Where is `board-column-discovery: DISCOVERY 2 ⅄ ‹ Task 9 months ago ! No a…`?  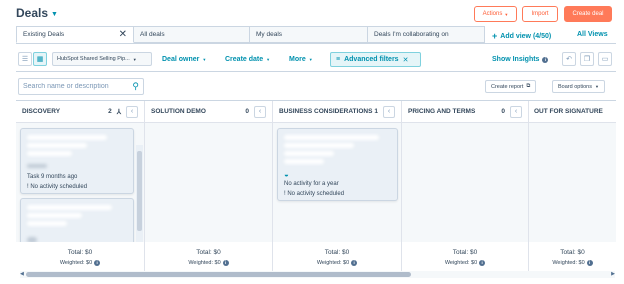
board-column-discovery: DISCOVERY 2 ⅄ ‹ Task 9 months ago ! No a… is located at coordinates (80, 186).